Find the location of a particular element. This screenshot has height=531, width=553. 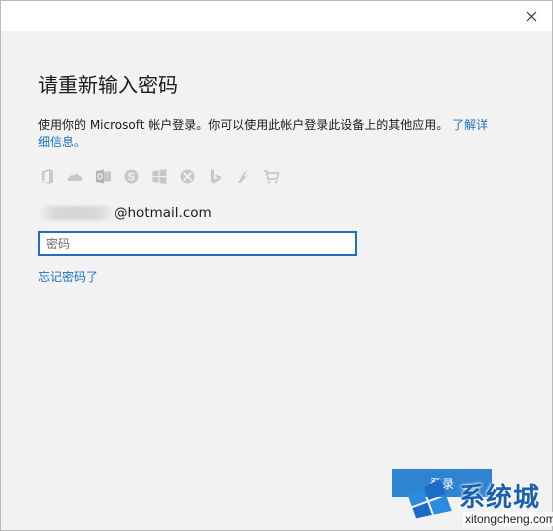

msn-icon is located at coordinates (243, 176).